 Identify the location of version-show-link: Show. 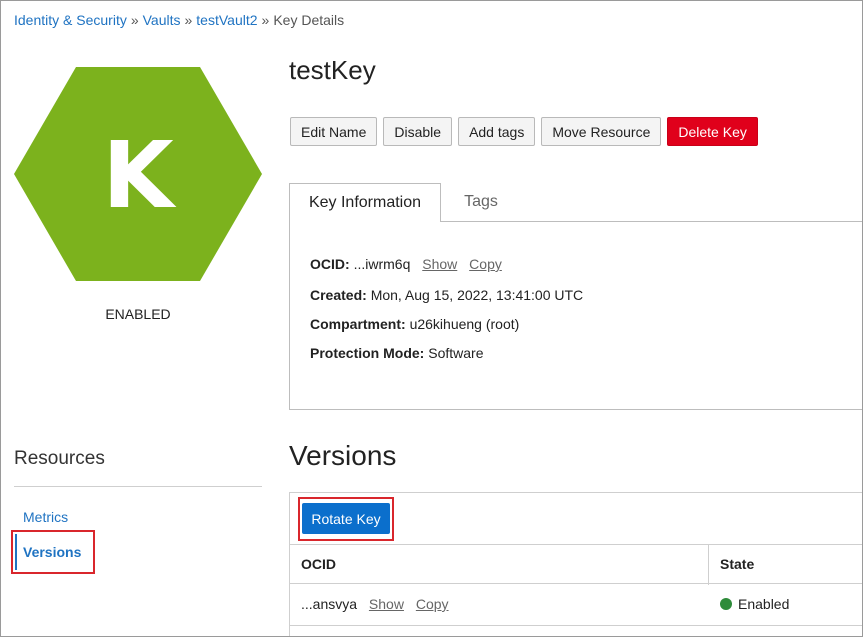
(386, 604).